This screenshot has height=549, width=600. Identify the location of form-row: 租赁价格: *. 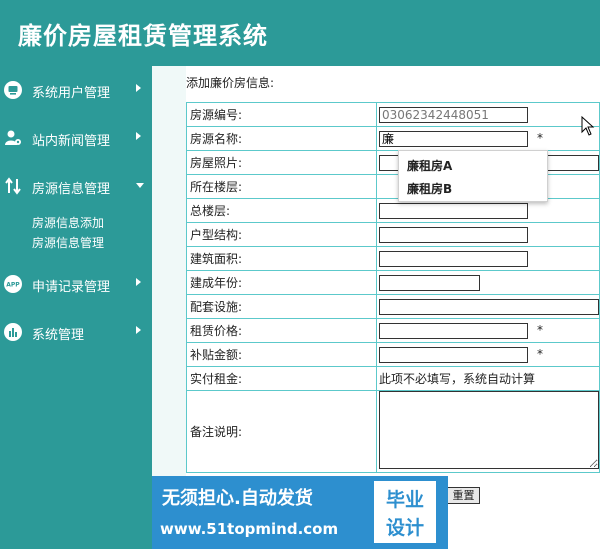
(393, 330).